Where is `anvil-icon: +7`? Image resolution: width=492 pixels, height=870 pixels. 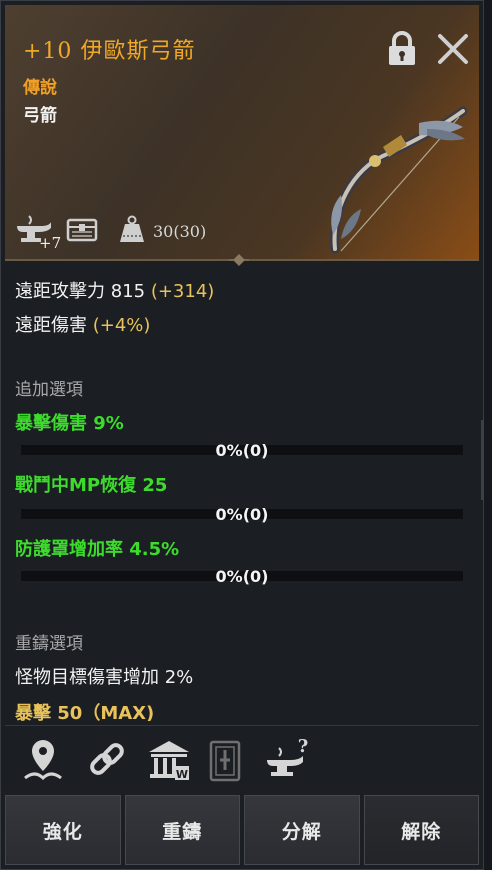
anvil-icon: +7 is located at coordinates (37, 233).